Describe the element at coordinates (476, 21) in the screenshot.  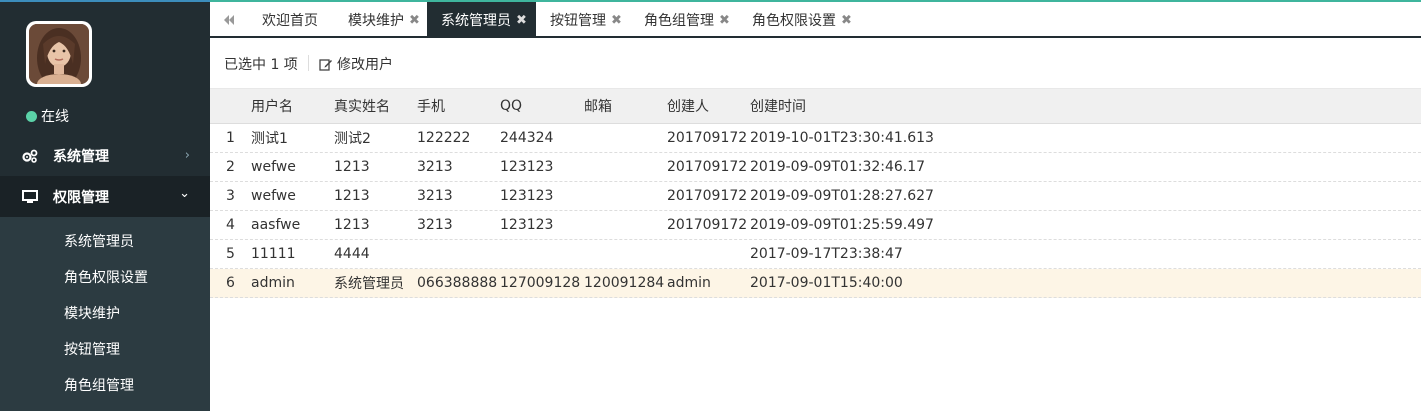
I see `tab-label: 系统管理员` at that location.